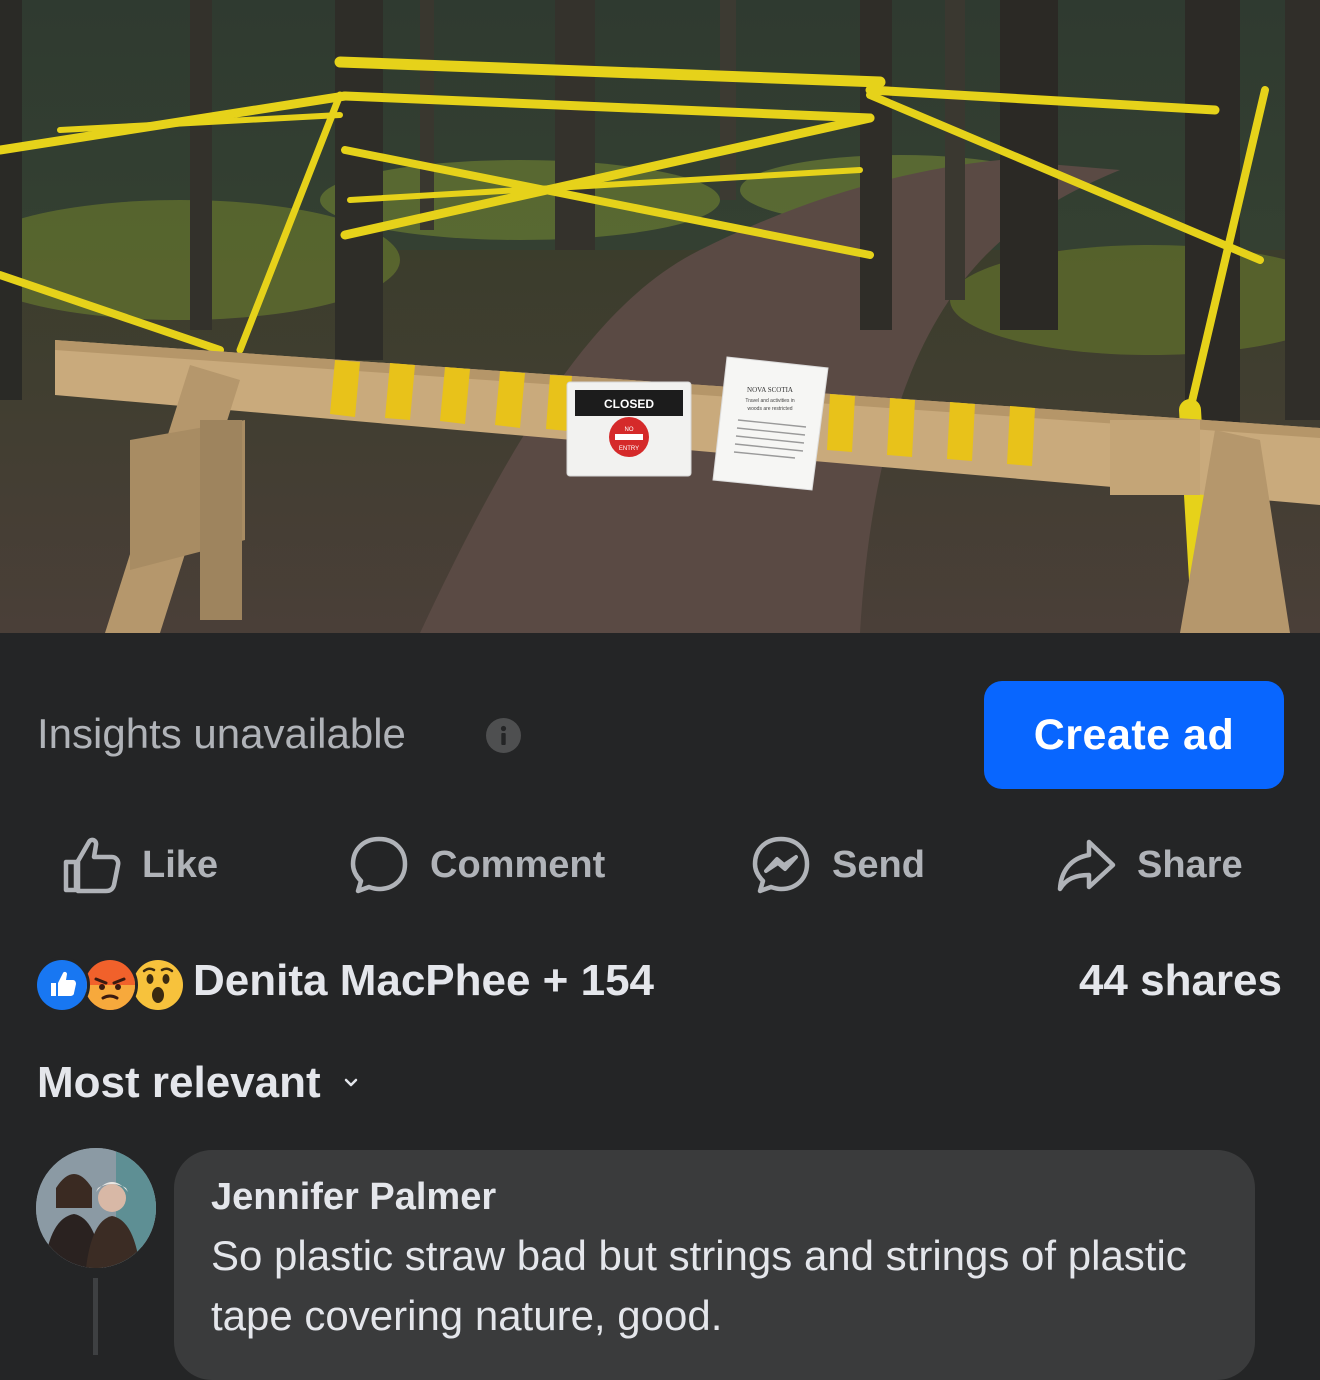  I want to click on reactions-summary: Denita MacPhee + 154, so click(423, 981).